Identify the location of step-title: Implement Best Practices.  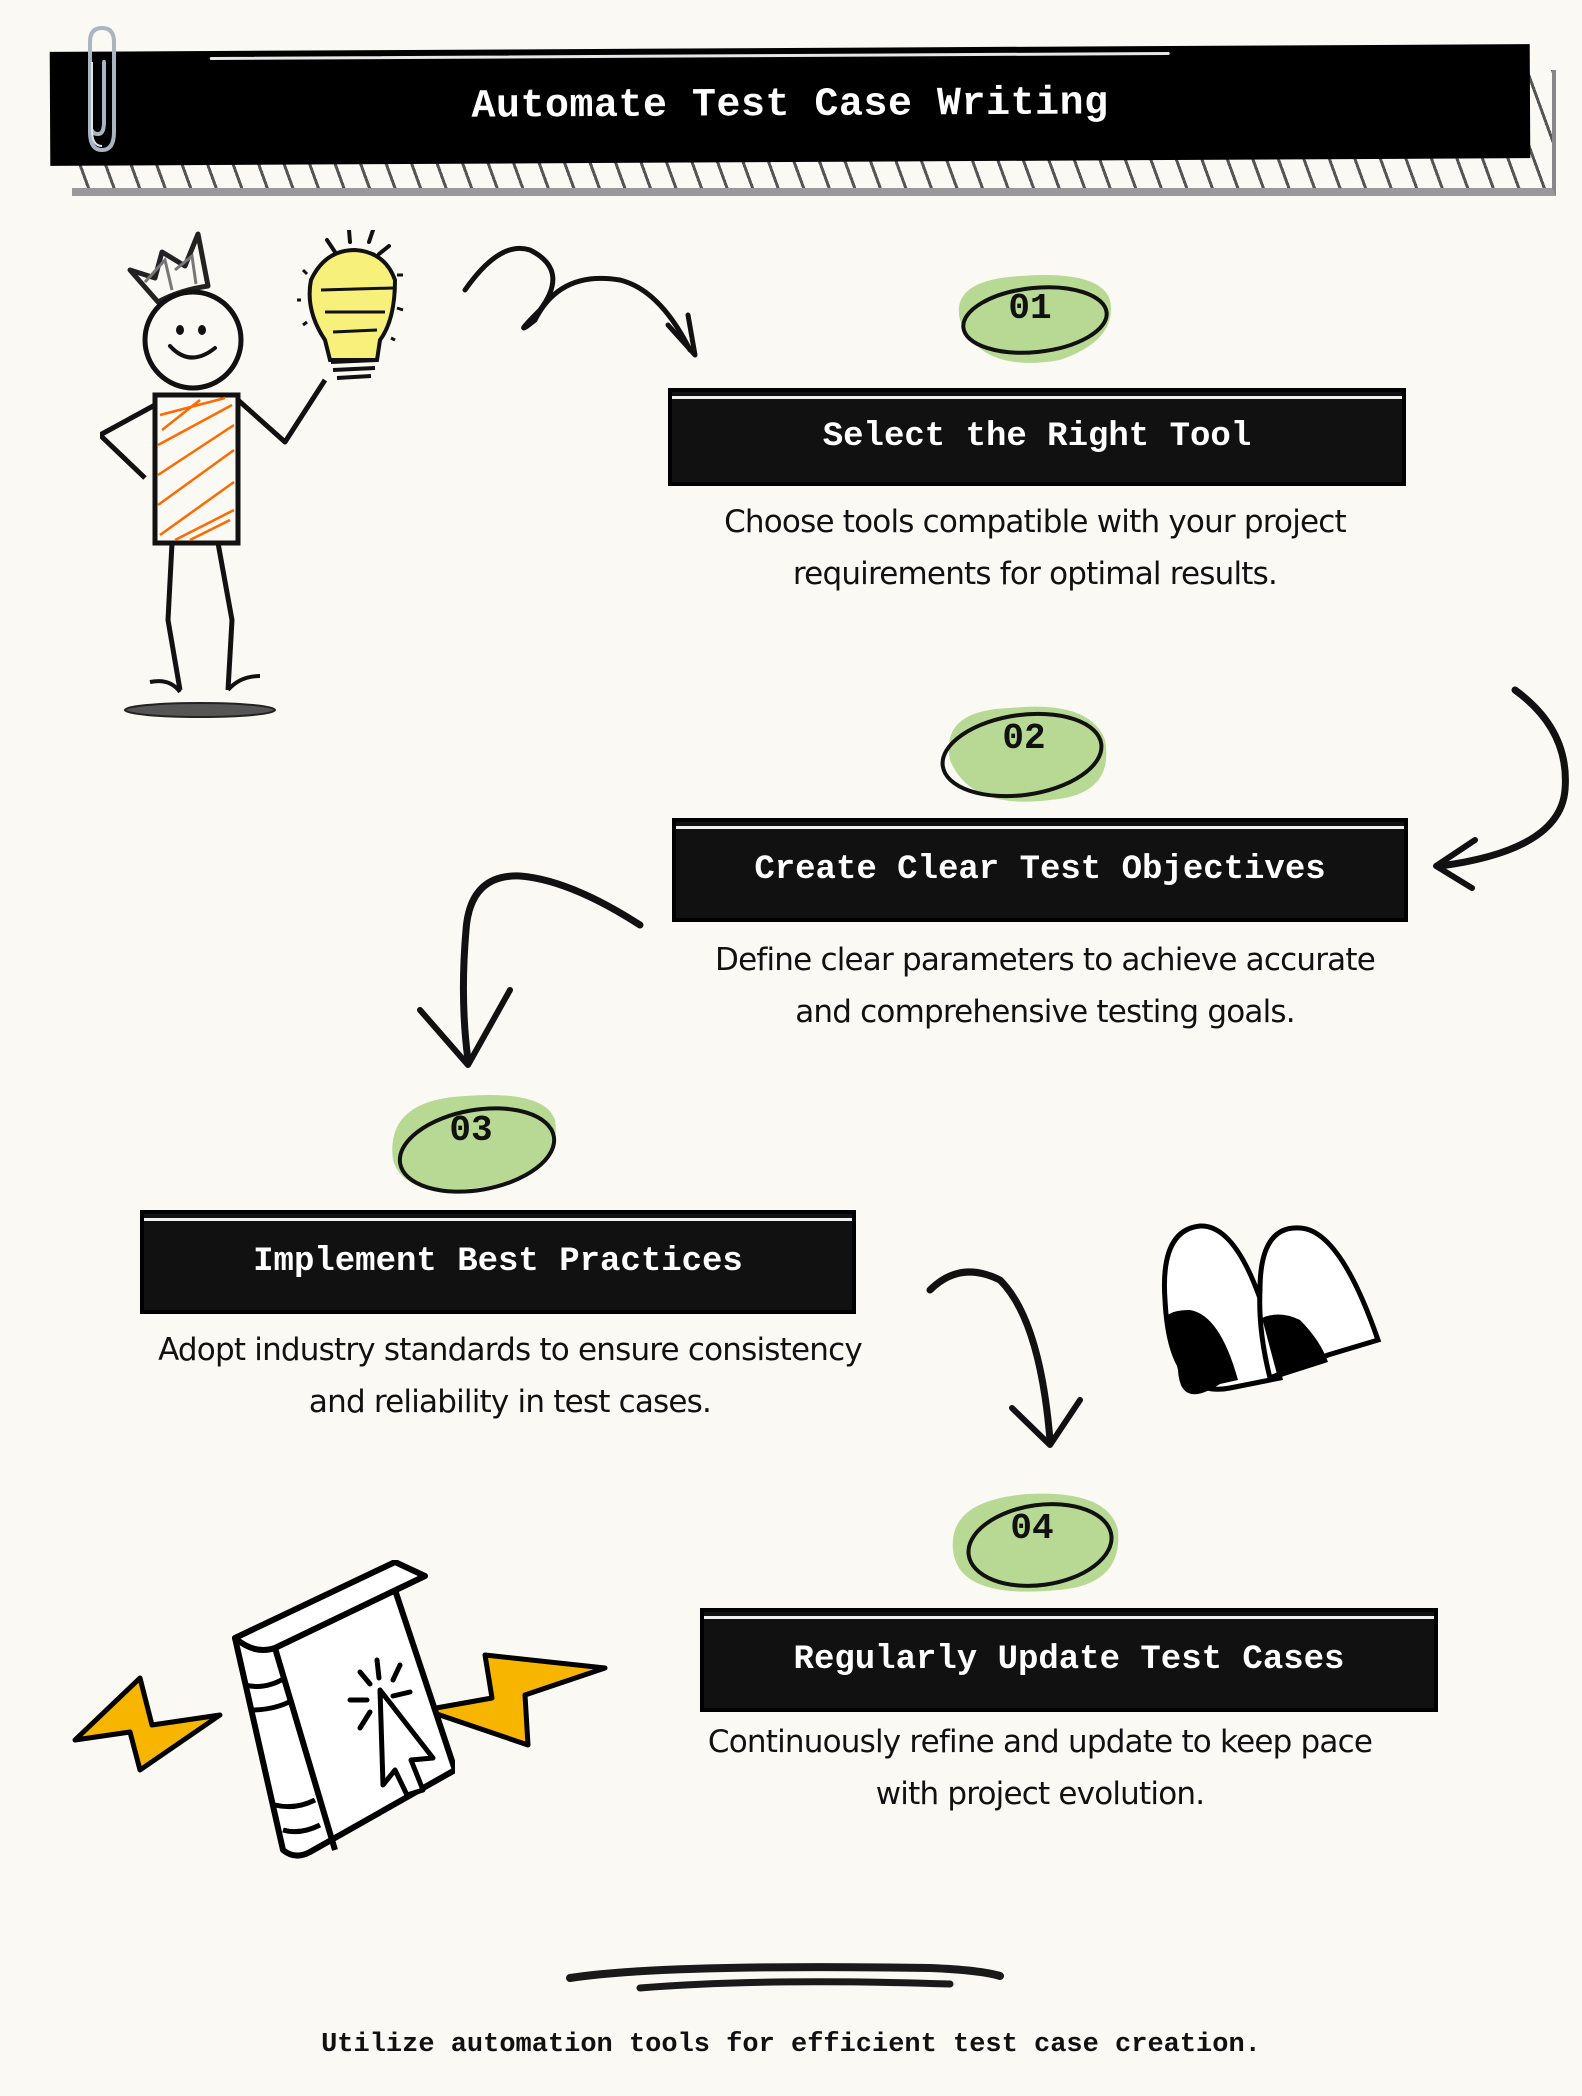
(498, 1262).